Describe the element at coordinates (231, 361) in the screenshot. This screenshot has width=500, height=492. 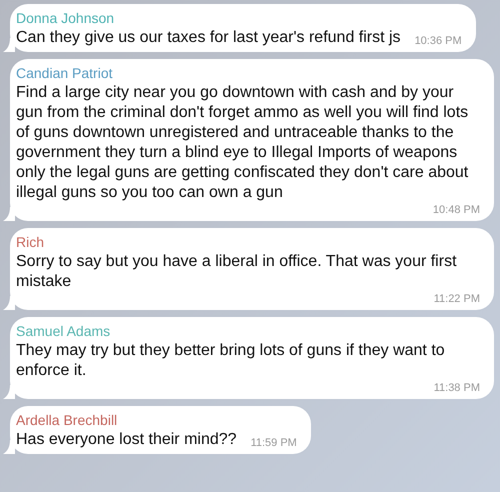
I see `message-text: They may try but they better bring lots of guns if they want to enforce it.` at that location.